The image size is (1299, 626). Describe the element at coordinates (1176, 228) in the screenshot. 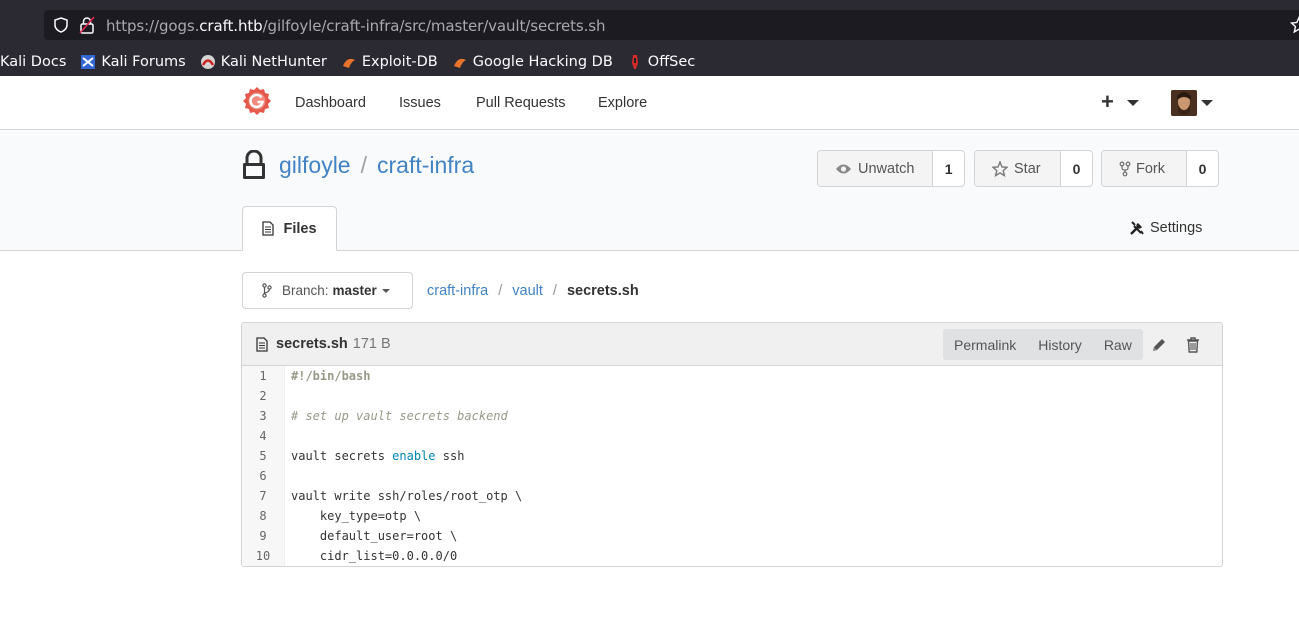

I see `tab-settings-label: Settings` at that location.